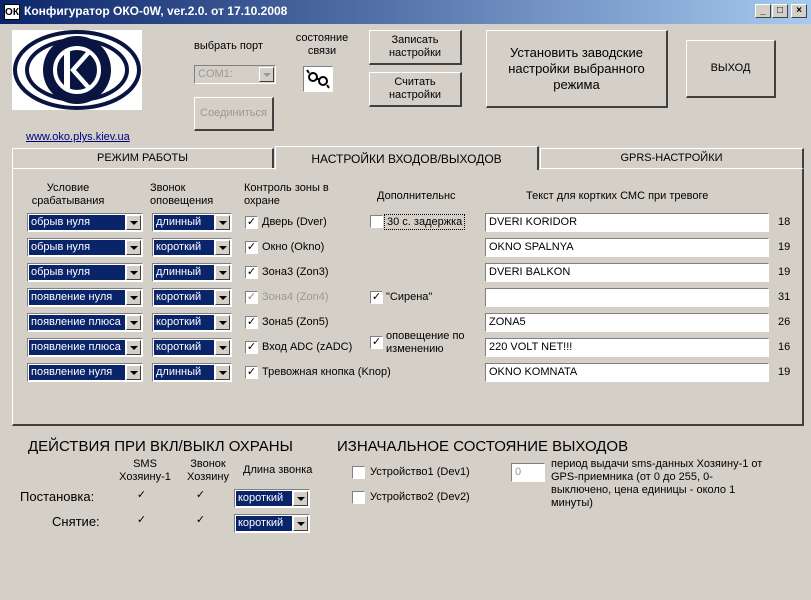 Image resolution: width=811 pixels, height=600 pixels. I want to click on header-zone: Контроль зоны в охране, so click(286, 194).